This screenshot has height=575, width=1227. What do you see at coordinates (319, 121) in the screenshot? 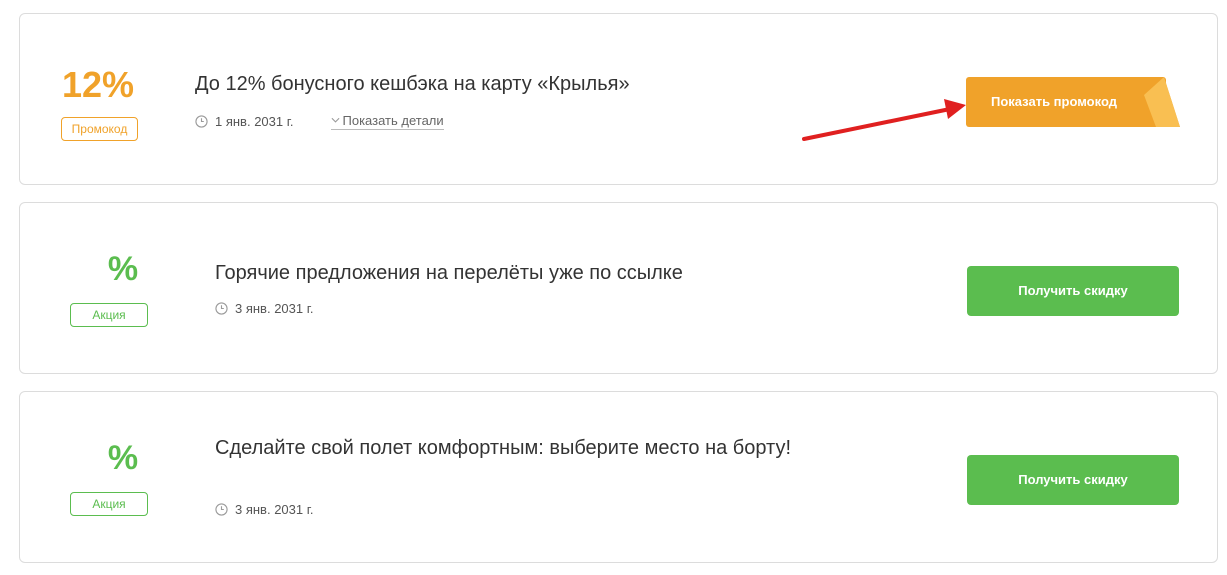
I see `offer-meta: 1 янв. 2031 г. Показать детали` at bounding box center [319, 121].